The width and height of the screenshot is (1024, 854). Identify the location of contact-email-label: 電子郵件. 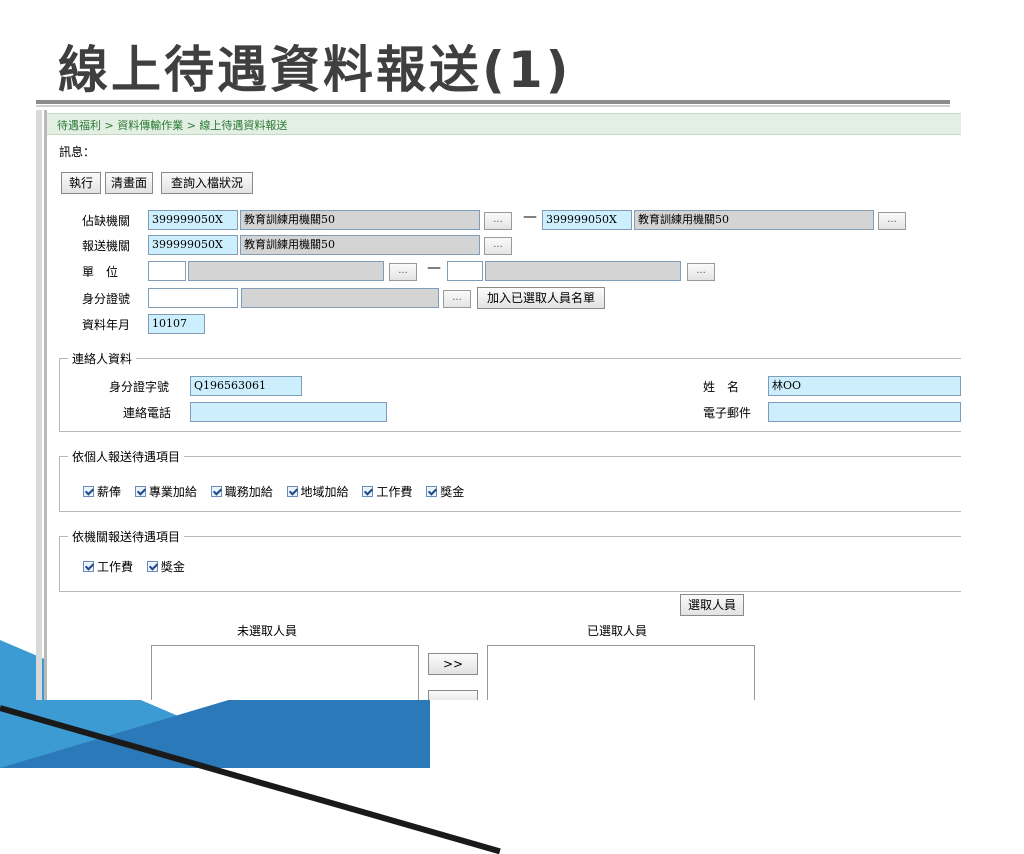
(727, 413).